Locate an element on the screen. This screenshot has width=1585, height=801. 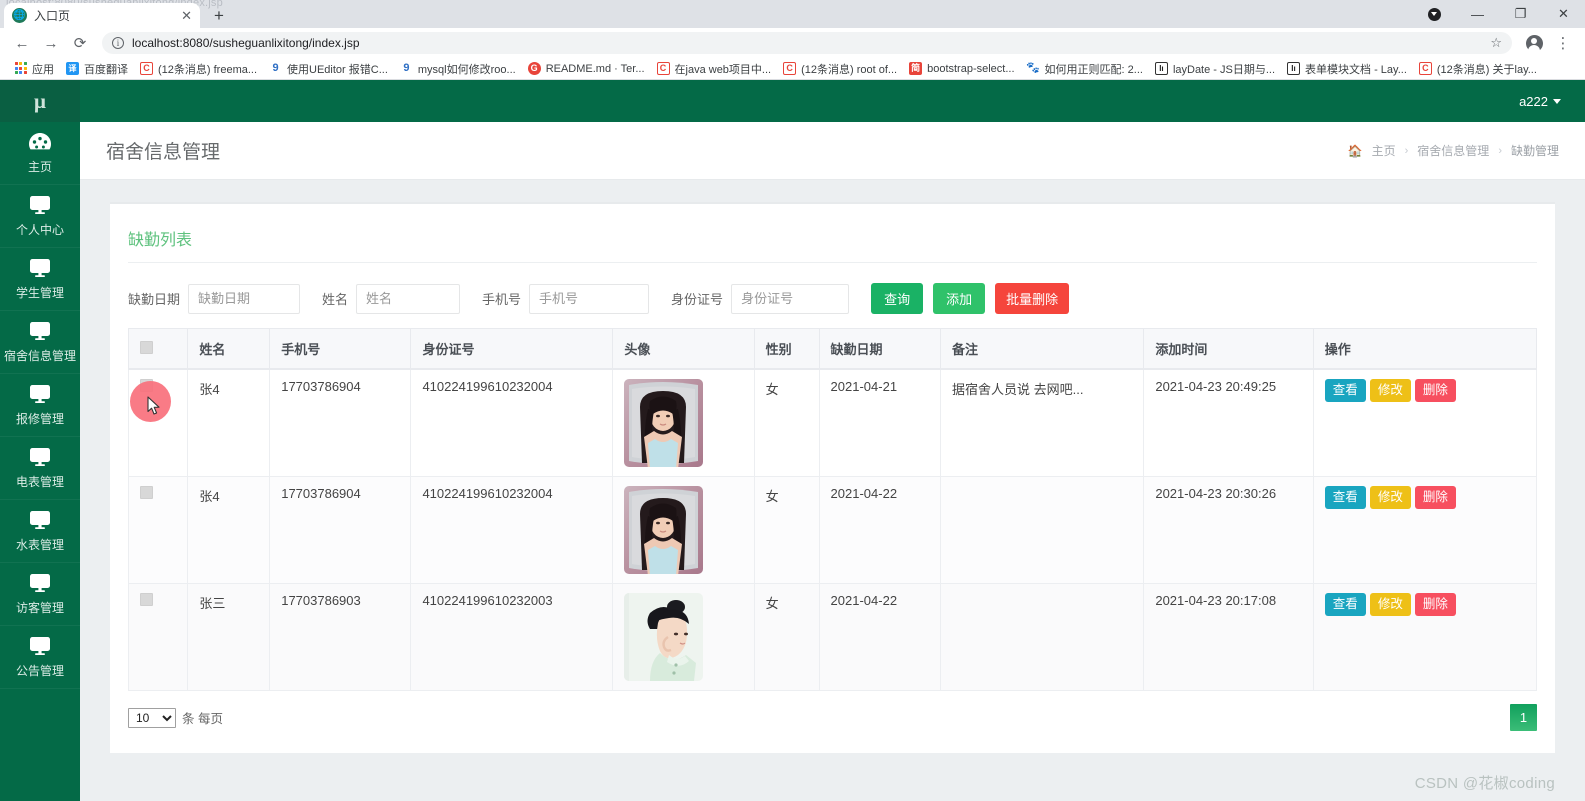
cell-remark is located at coordinates (1042, 637).